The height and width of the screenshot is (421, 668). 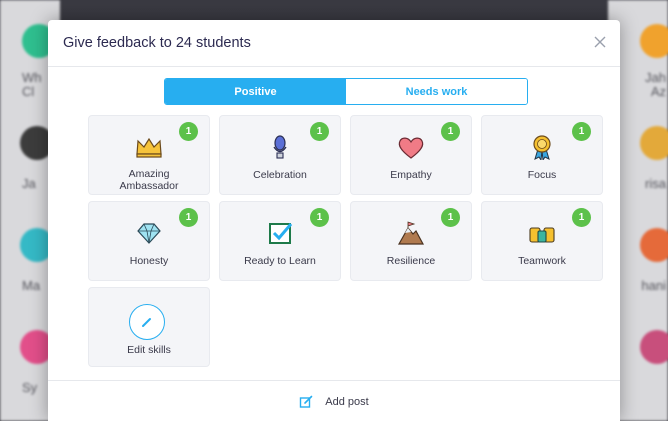 What do you see at coordinates (542, 235) in the screenshot?
I see `team-icon` at bounding box center [542, 235].